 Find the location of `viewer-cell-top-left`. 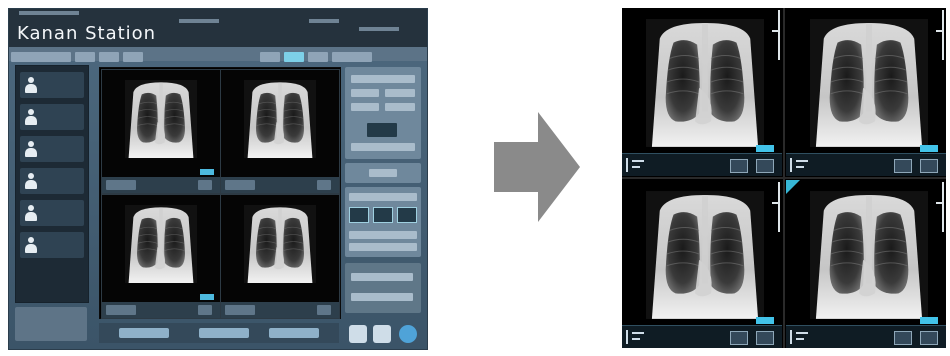

viewer-cell-top-left is located at coordinates (702, 92).